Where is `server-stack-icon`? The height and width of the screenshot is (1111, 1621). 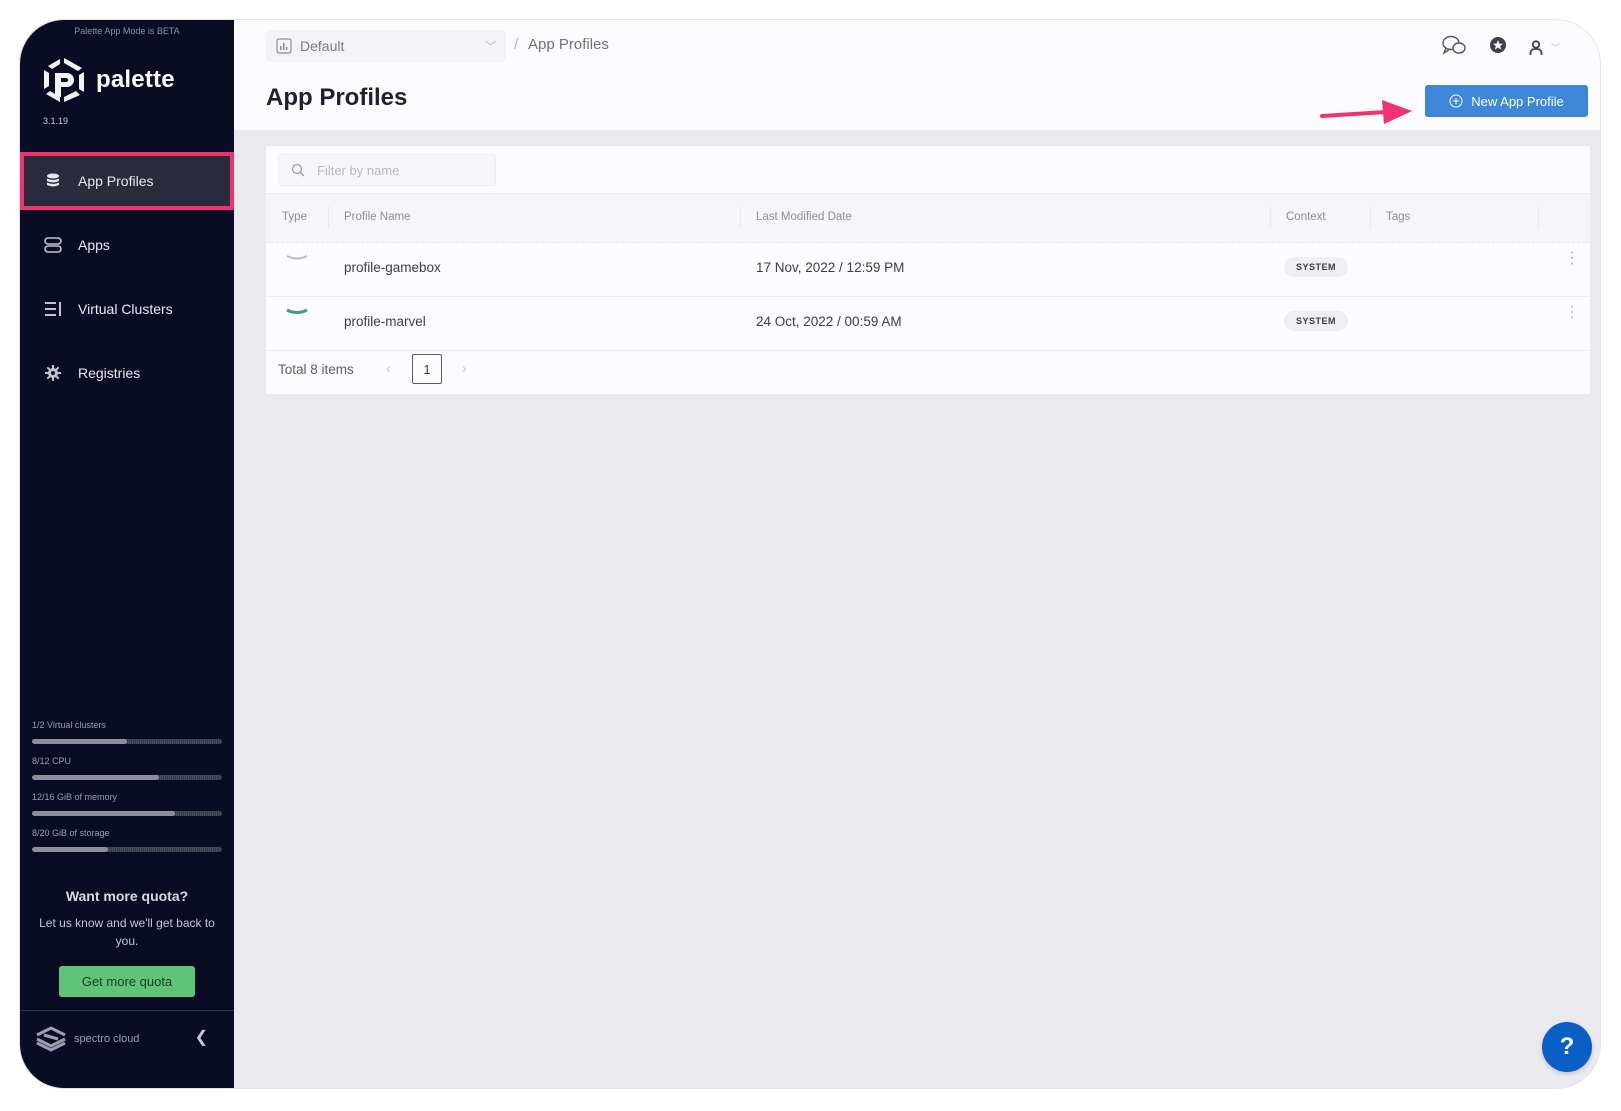
server-stack-icon is located at coordinates (53, 245).